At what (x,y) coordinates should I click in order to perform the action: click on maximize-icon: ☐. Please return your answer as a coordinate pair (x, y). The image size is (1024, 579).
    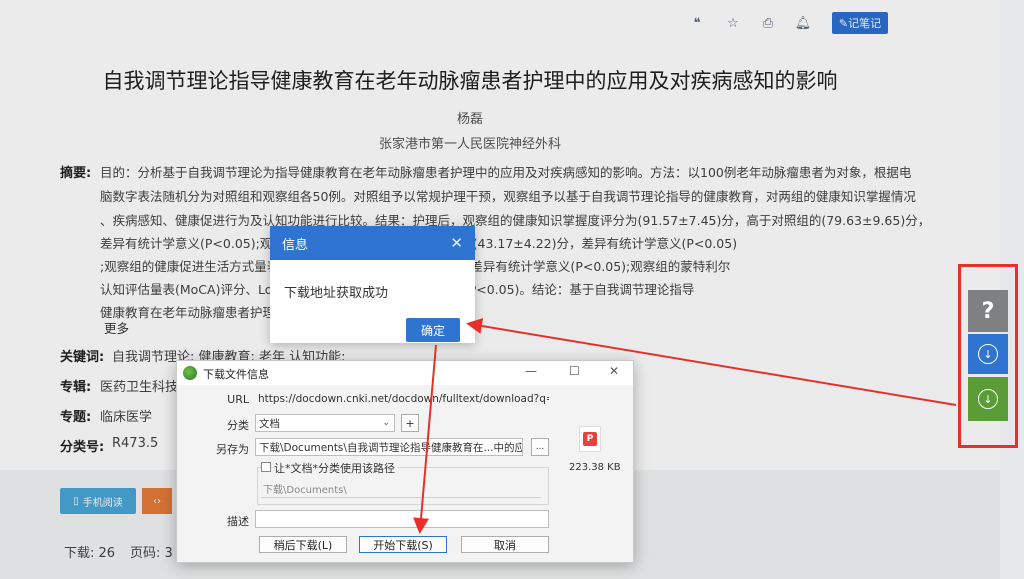
    Looking at the image, I should click on (574, 371).